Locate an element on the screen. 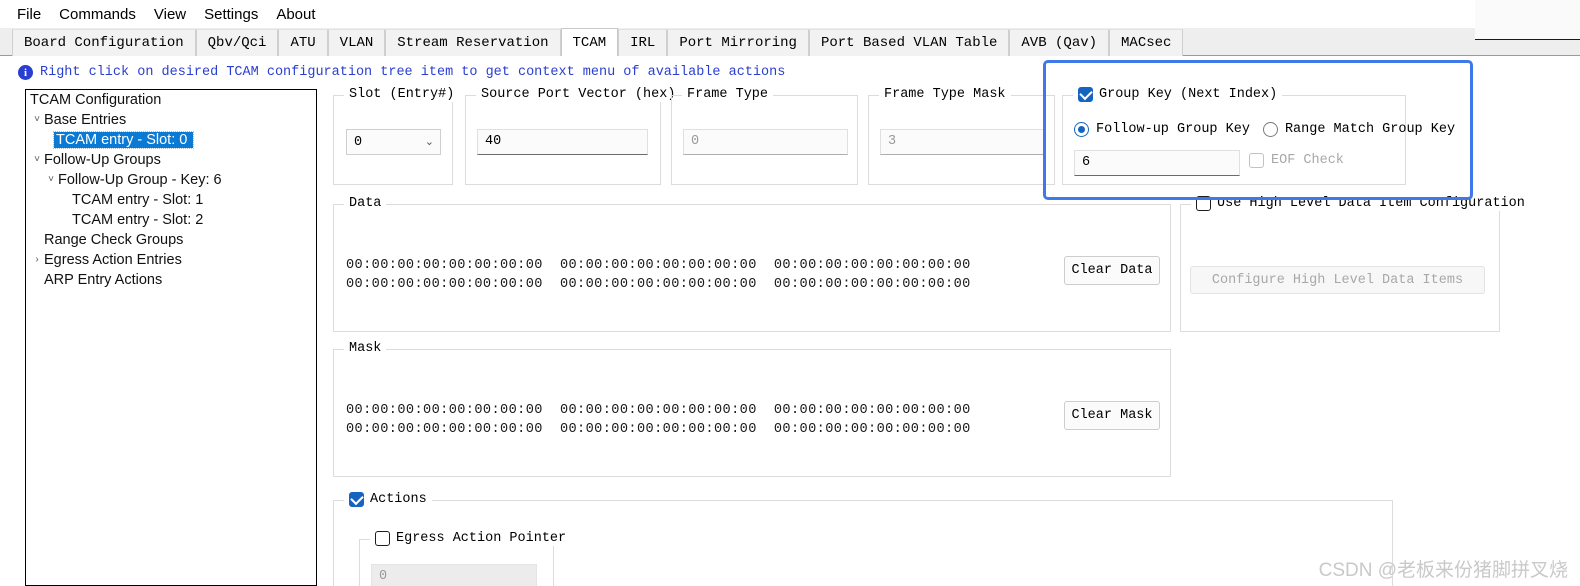  menu-item-file: File is located at coordinates (29, 14).